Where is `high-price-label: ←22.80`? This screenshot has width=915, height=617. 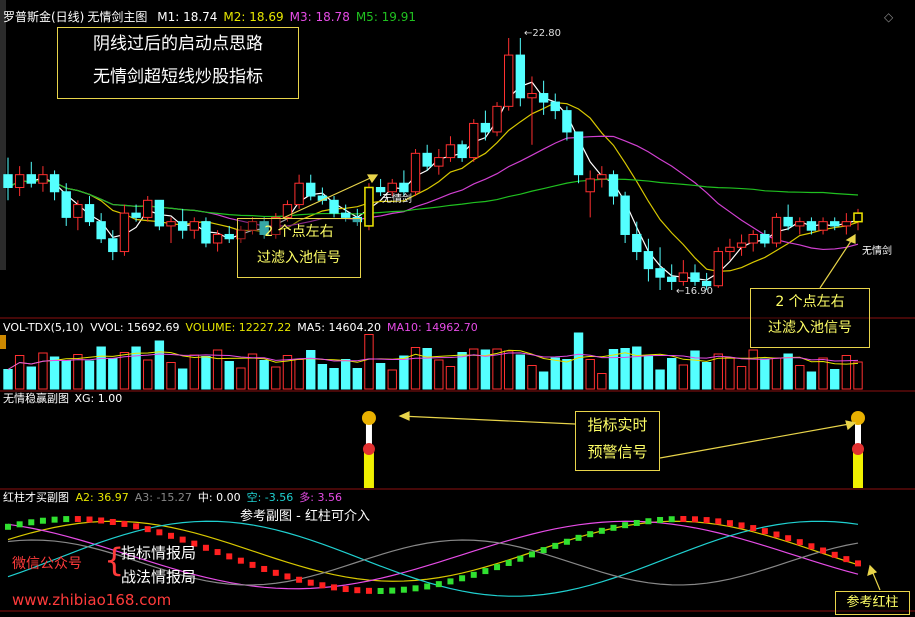
high-price-label: ←22.80 is located at coordinates (543, 33).